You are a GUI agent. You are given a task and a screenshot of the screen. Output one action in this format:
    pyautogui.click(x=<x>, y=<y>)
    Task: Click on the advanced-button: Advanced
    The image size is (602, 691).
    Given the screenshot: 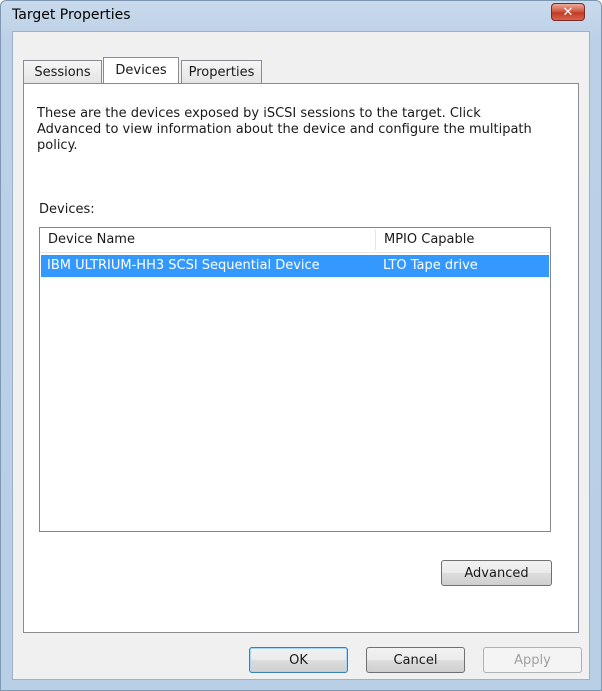 What is the action you would take?
    pyautogui.click(x=496, y=573)
    